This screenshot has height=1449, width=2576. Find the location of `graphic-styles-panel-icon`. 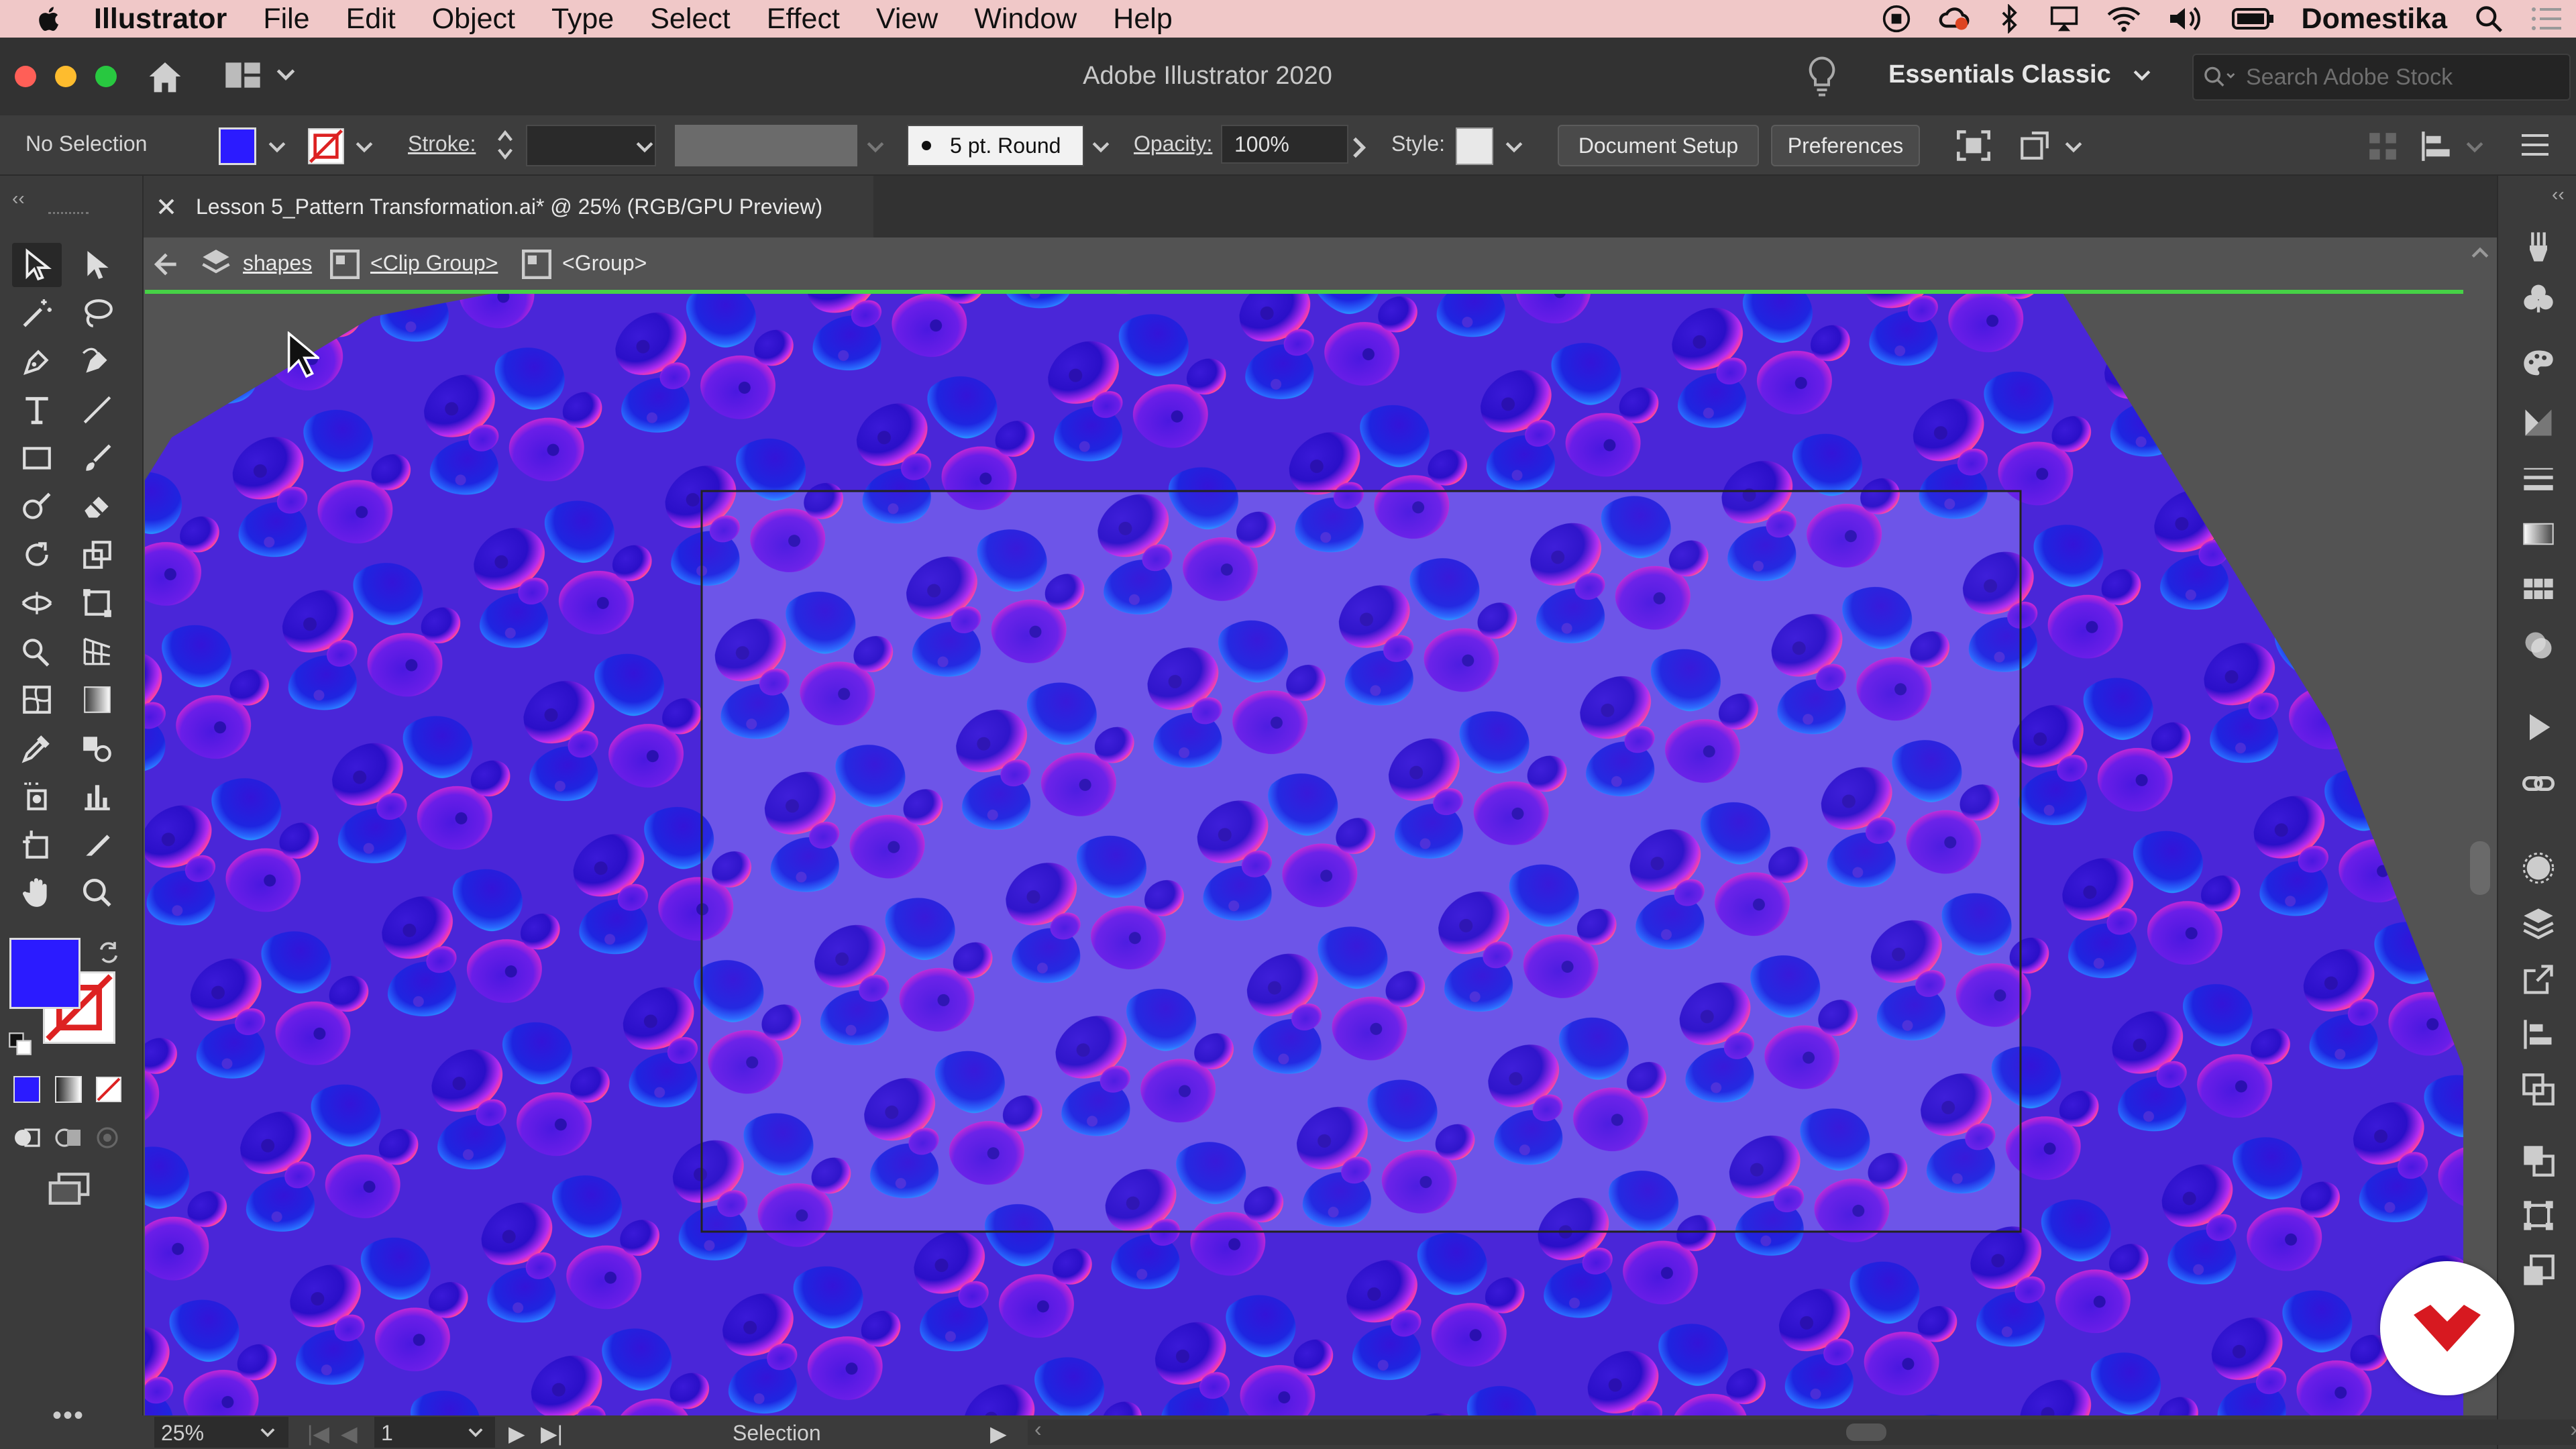

graphic-styles-panel-icon is located at coordinates (2538, 868).